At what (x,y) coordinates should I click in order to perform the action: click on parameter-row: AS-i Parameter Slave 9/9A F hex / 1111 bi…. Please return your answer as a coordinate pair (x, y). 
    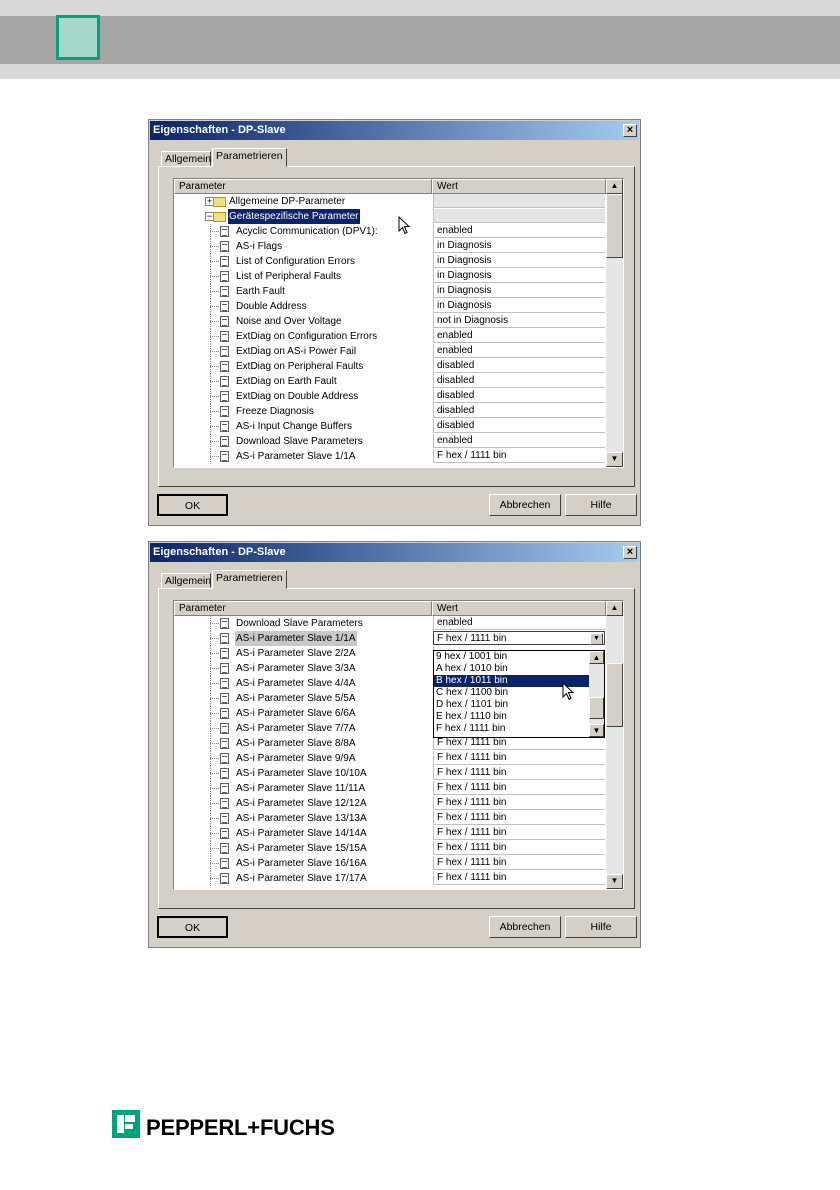
    Looking at the image, I should click on (390, 758).